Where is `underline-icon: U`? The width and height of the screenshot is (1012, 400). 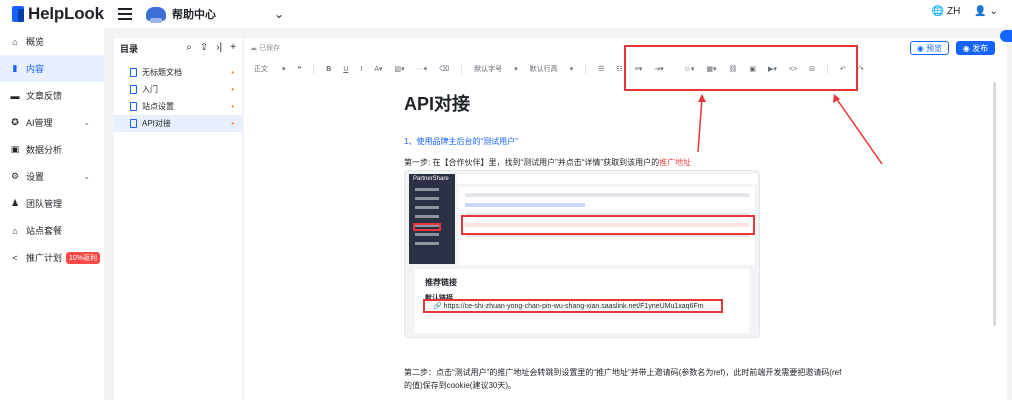
underline-icon: U is located at coordinates (345, 69).